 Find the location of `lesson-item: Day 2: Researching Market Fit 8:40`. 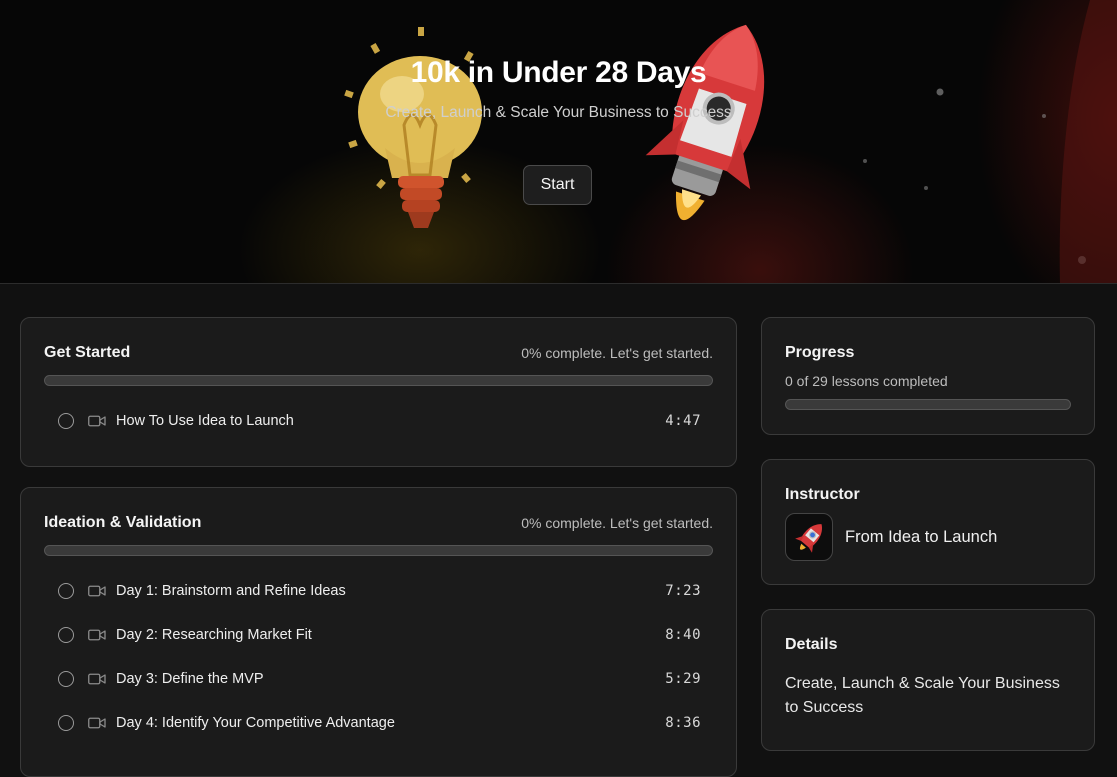

lesson-item: Day 2: Researching Market Fit 8:40 is located at coordinates (372, 635).